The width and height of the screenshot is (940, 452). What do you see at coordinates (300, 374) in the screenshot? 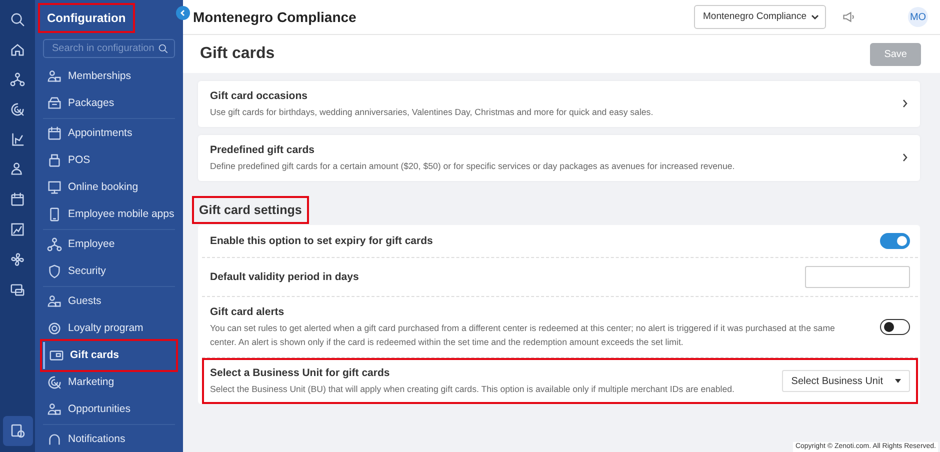
I see `setting-title: Select a Business Unit for gift cards` at bounding box center [300, 374].